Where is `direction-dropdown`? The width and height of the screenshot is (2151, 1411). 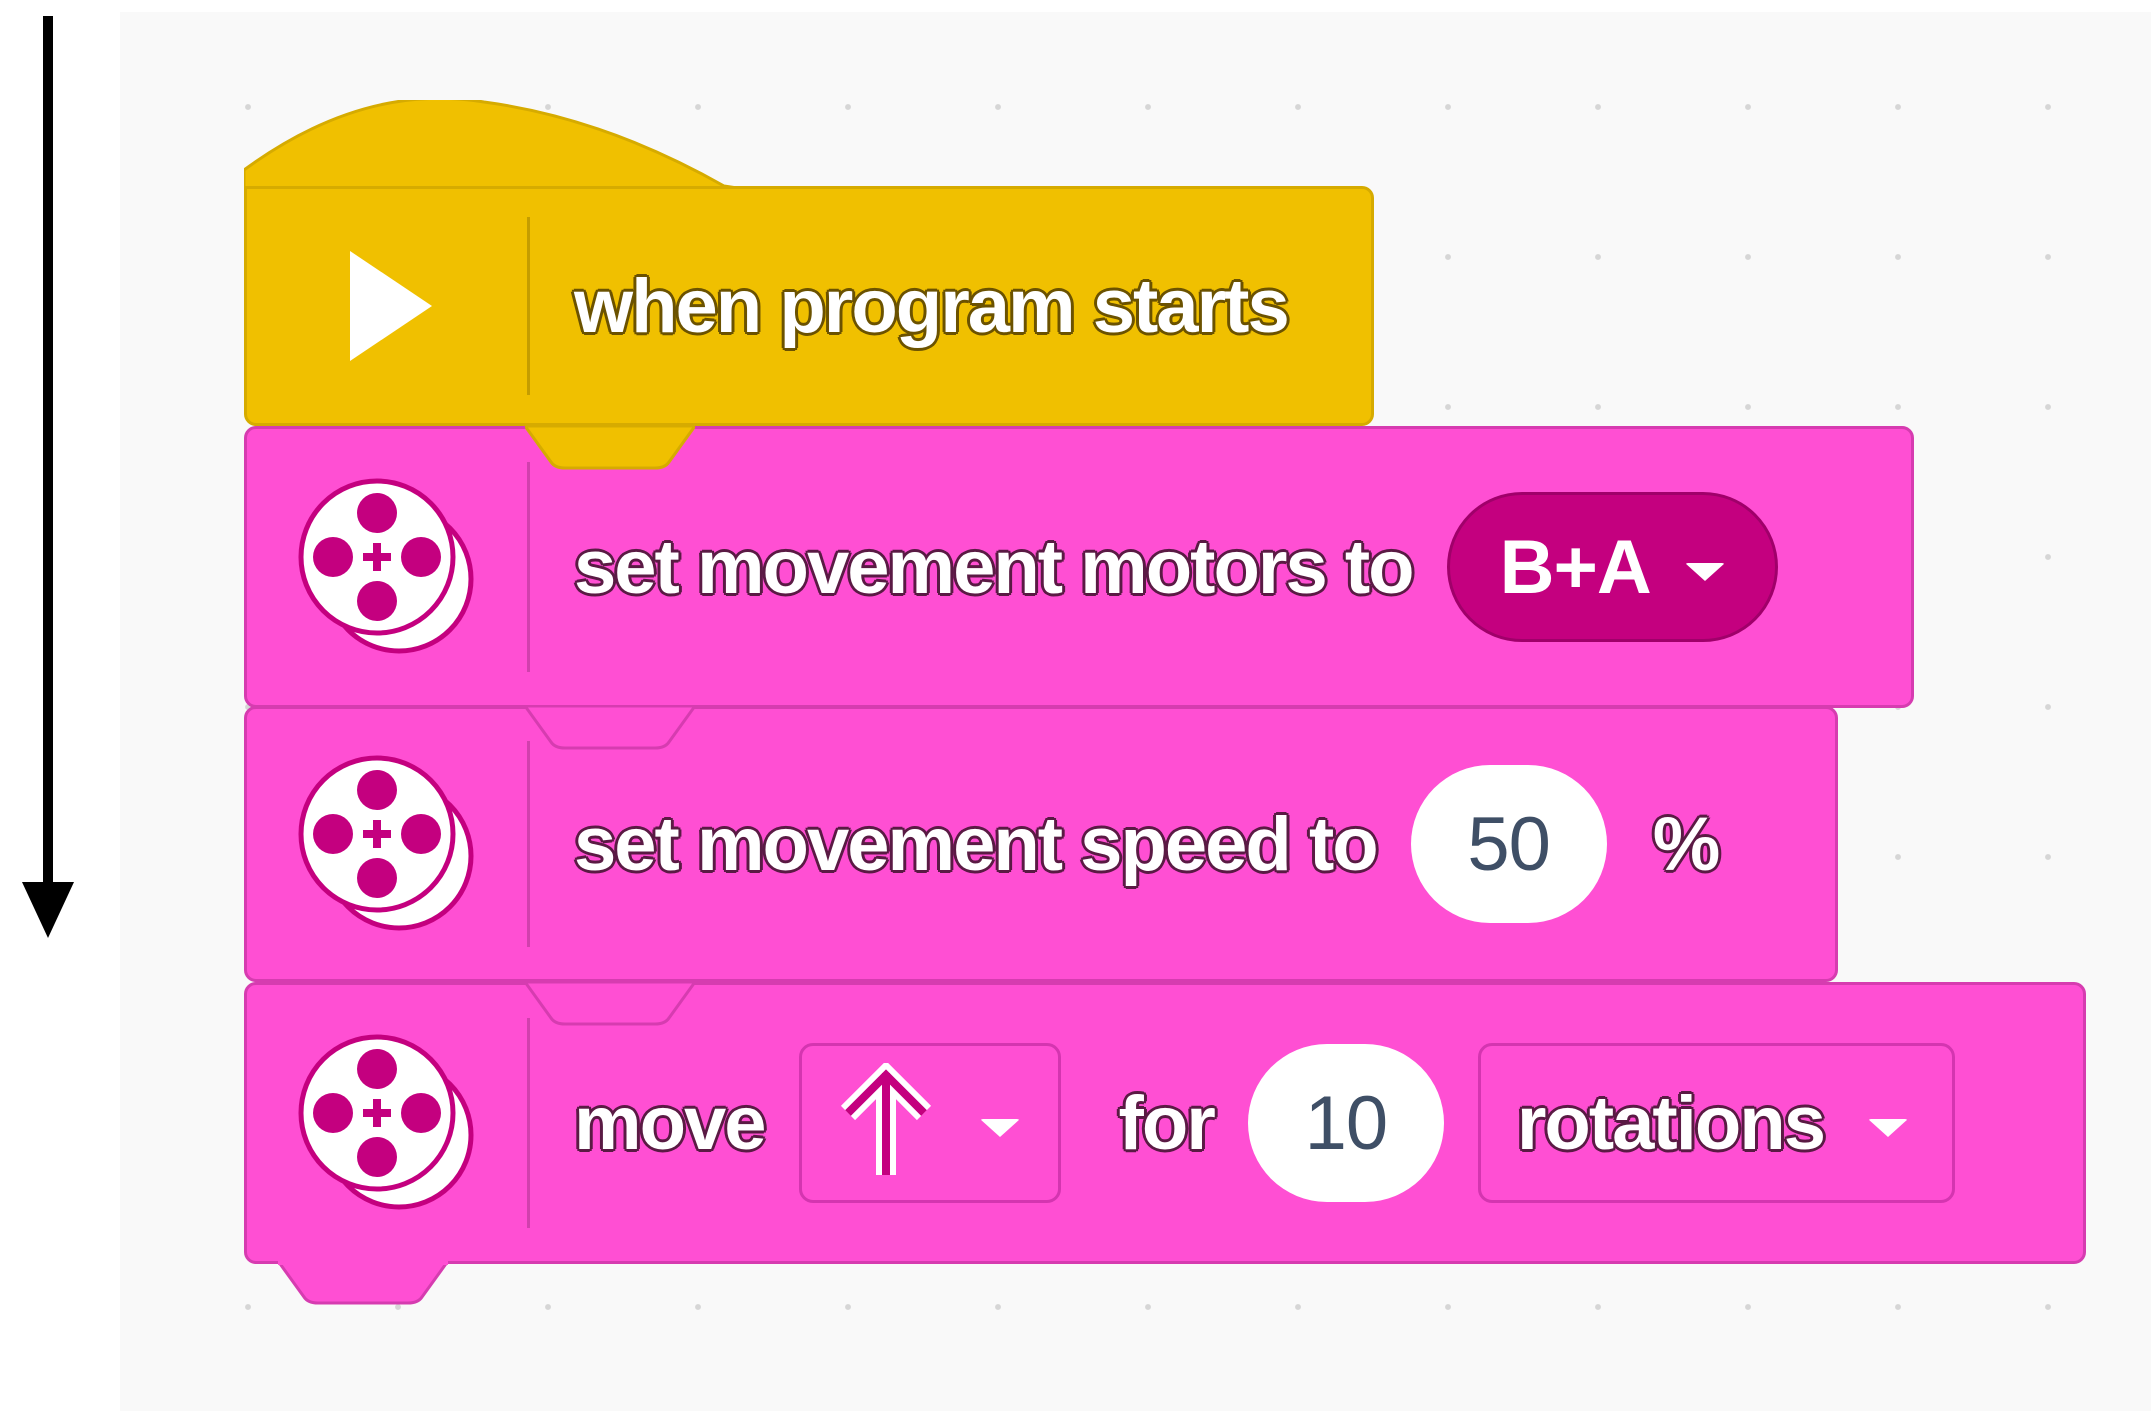
direction-dropdown is located at coordinates (929, 1123).